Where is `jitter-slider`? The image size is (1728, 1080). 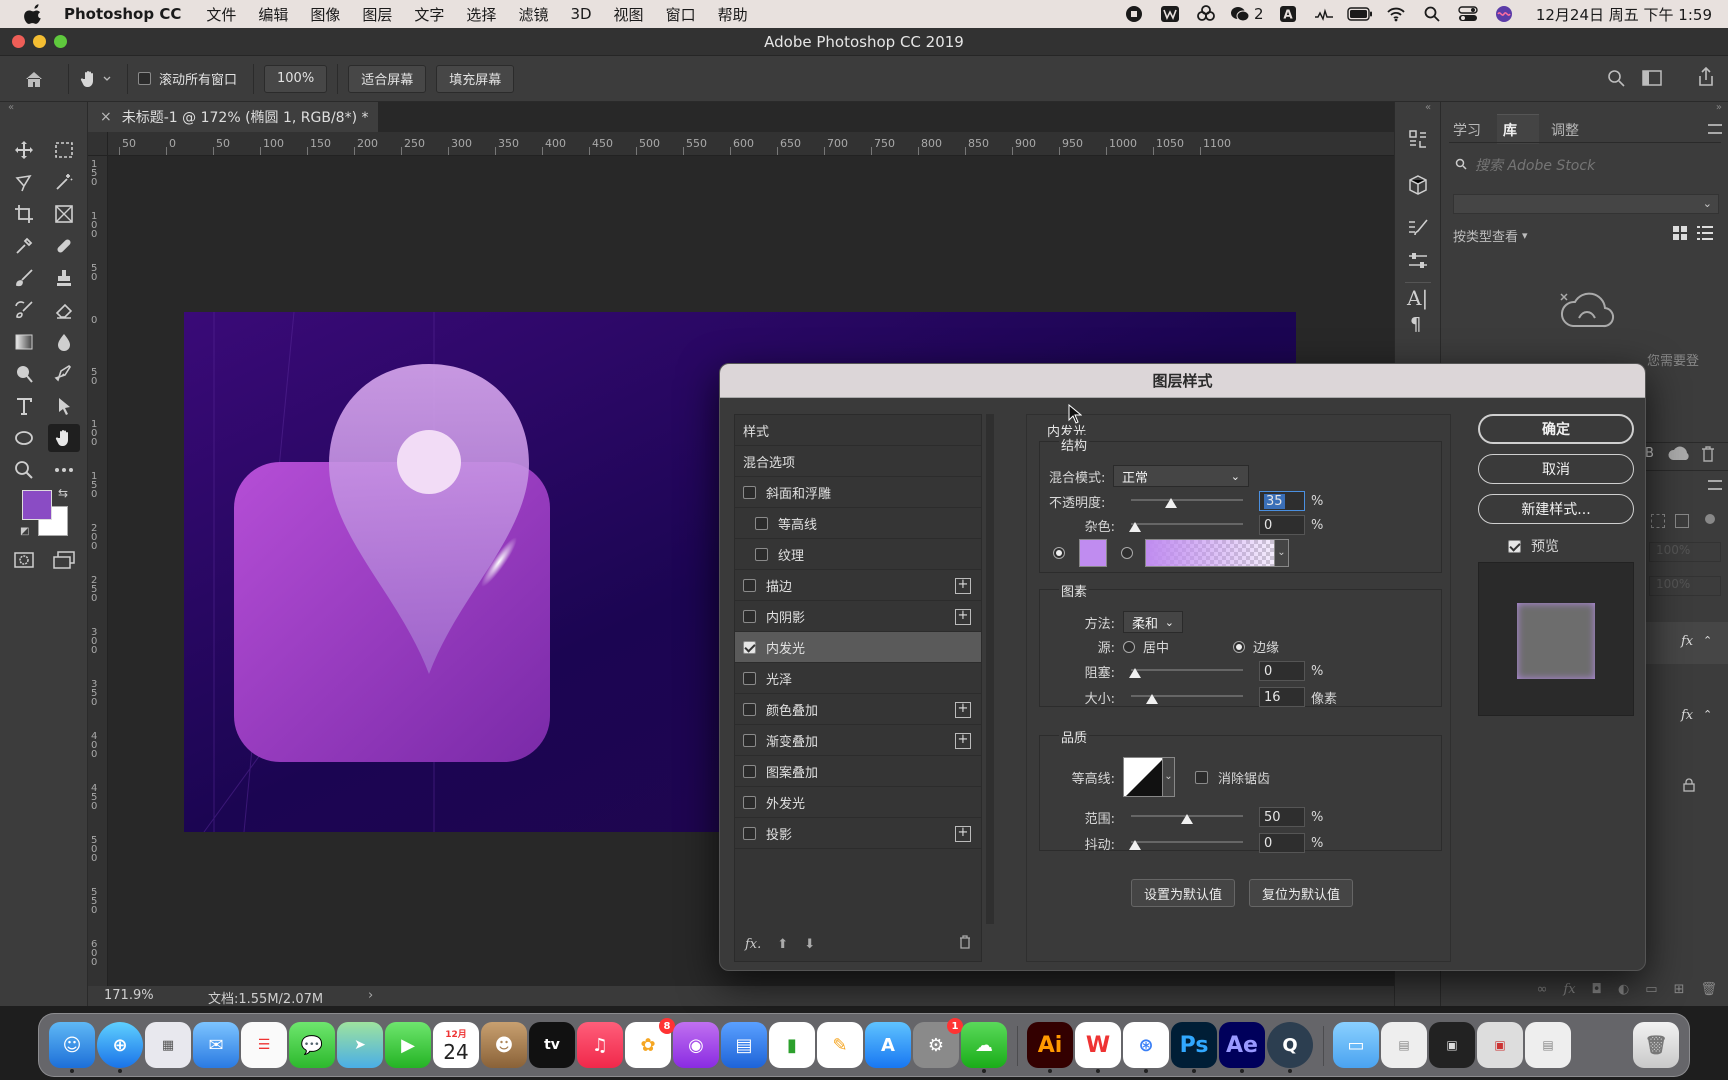 jitter-slider is located at coordinates (1186, 844).